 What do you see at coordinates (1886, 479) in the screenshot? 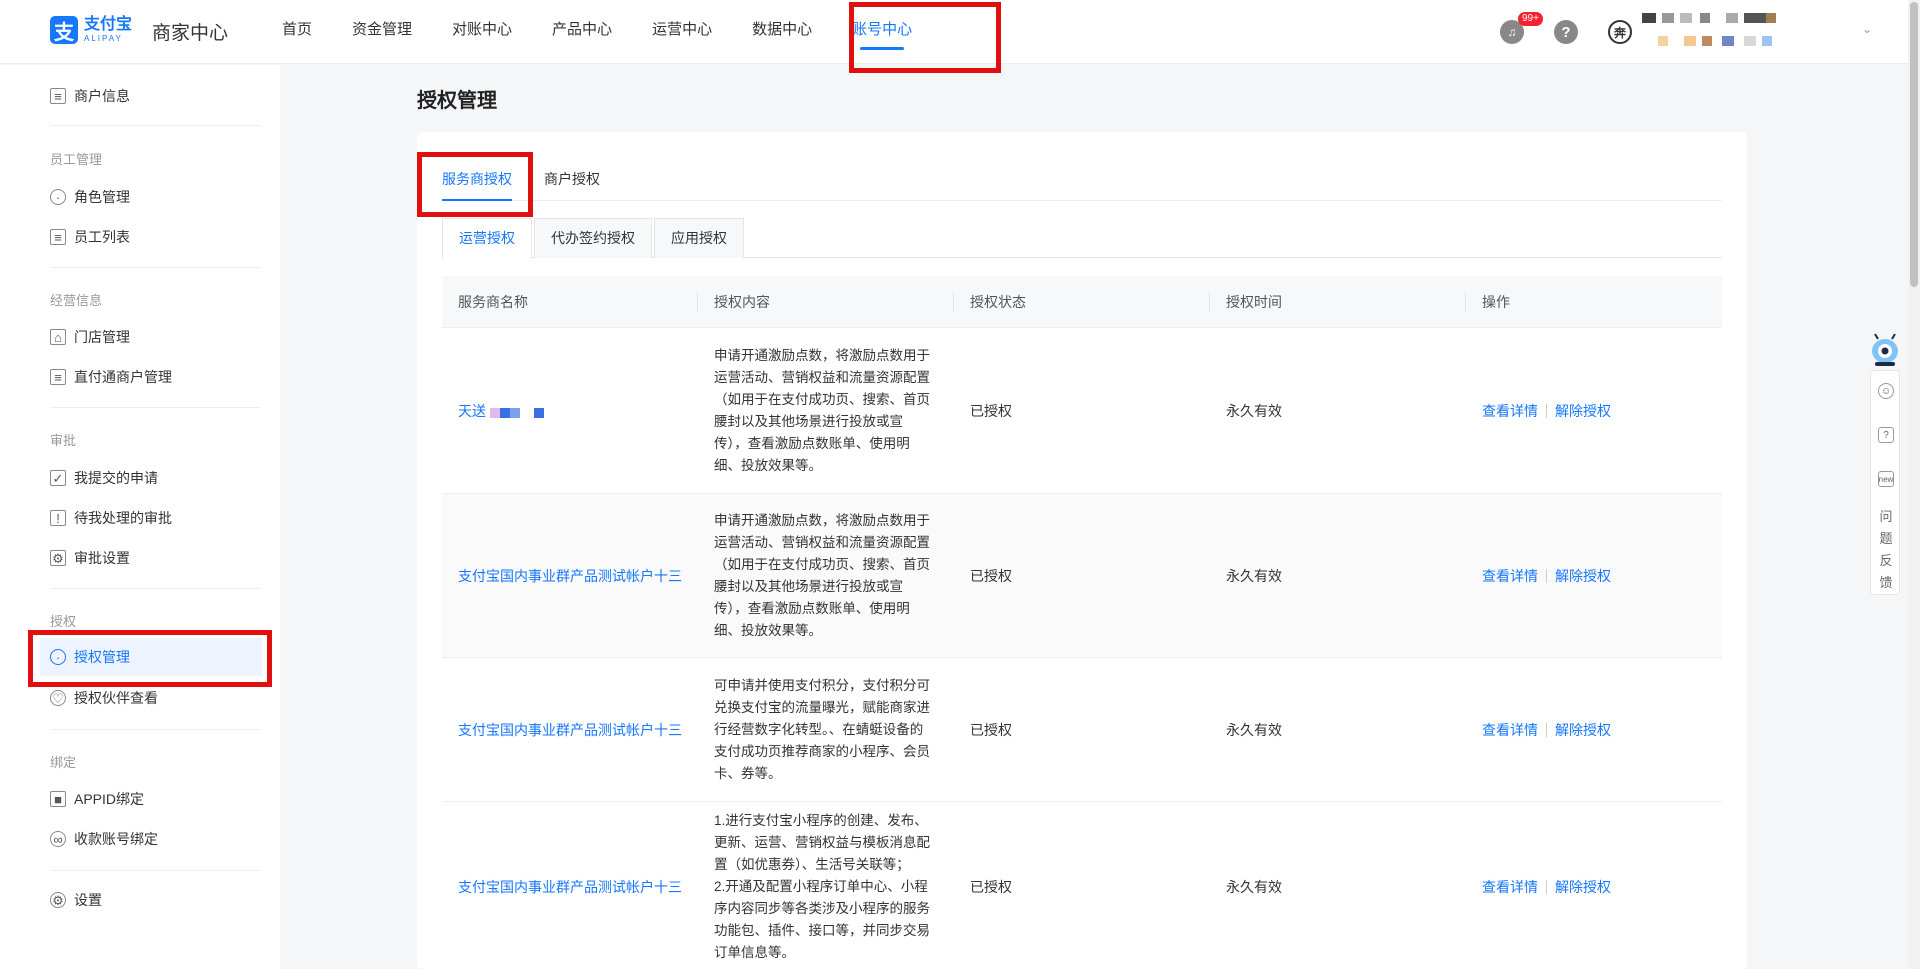
I see `new-feature-icon: new` at bounding box center [1886, 479].